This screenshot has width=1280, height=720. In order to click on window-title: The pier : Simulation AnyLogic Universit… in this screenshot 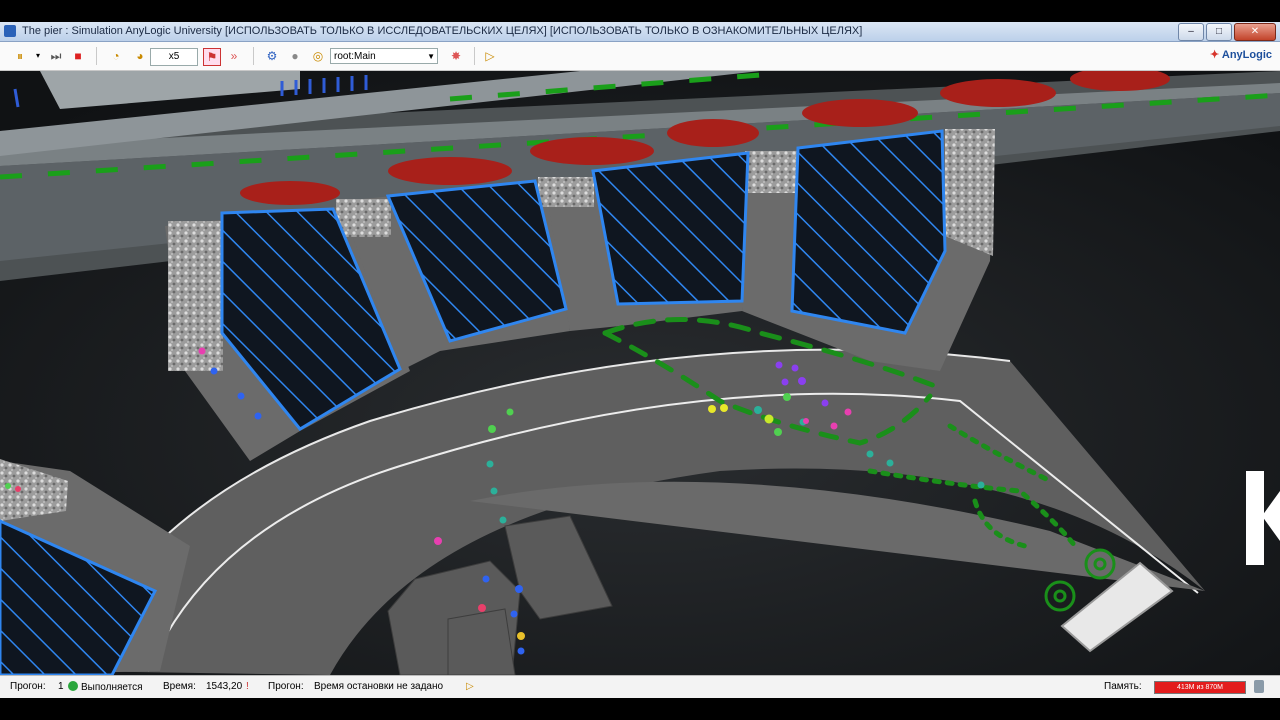, I will do `click(442, 31)`.